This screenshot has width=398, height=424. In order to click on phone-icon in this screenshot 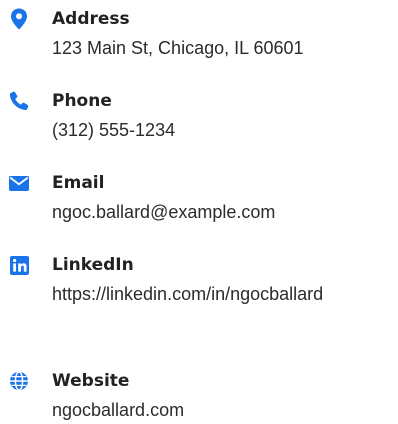, I will do `click(19, 101)`.